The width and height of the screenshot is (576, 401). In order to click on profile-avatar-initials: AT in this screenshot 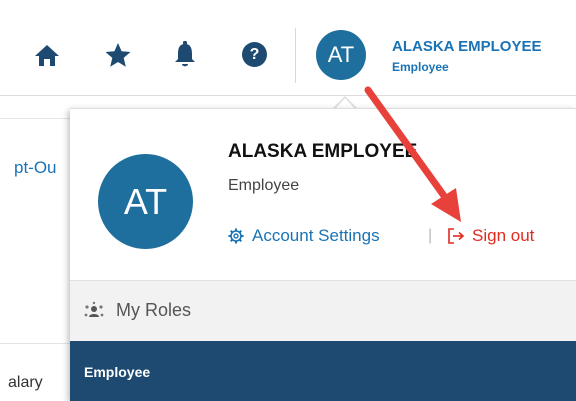, I will do `click(145, 201)`.